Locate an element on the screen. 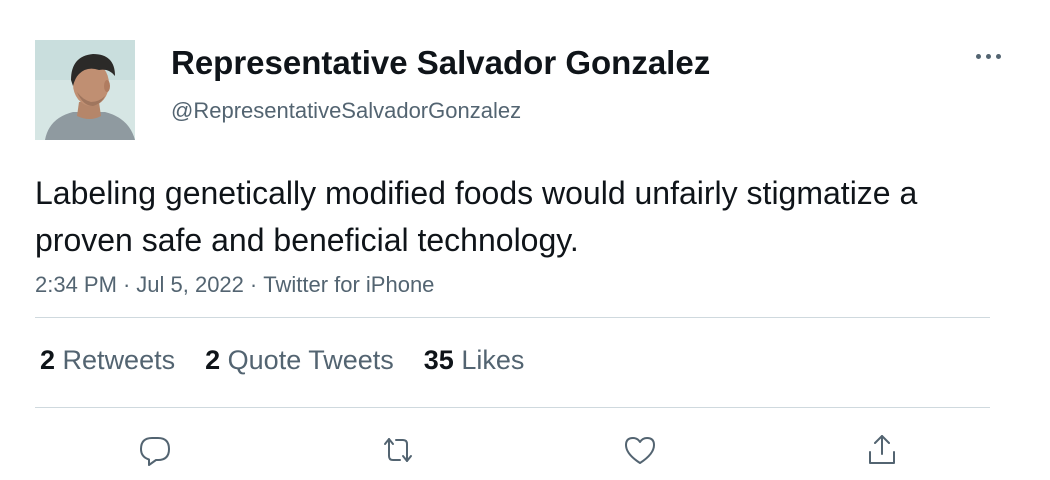 Image resolution: width=1050 pixels, height=480 pixels. retweets-stat: 2 Retweets is located at coordinates (107, 360).